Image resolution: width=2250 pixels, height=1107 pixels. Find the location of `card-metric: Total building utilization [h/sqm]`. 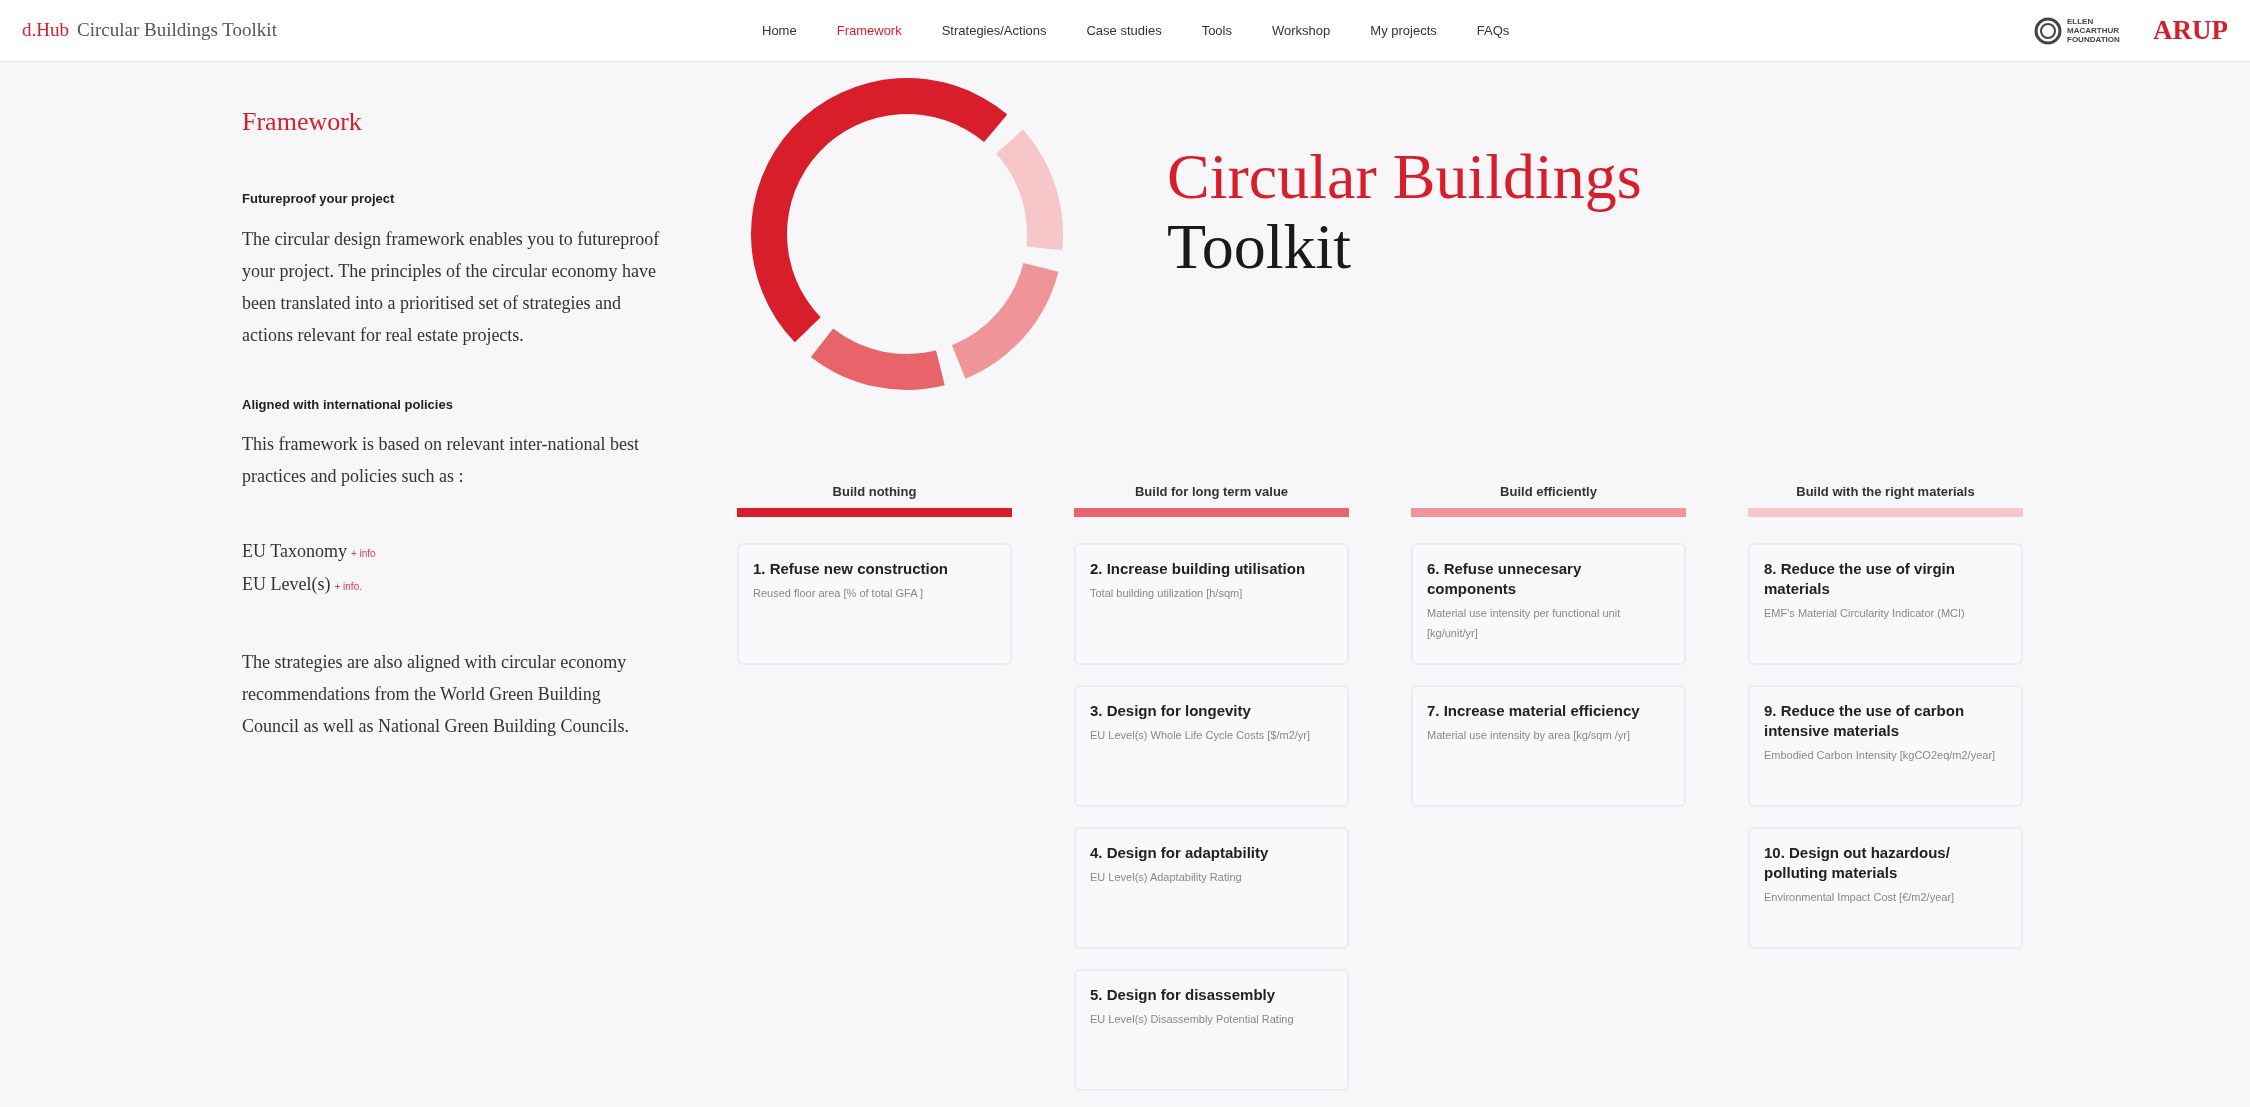

card-metric: Total building utilization [h/sqm] is located at coordinates (1166, 593).